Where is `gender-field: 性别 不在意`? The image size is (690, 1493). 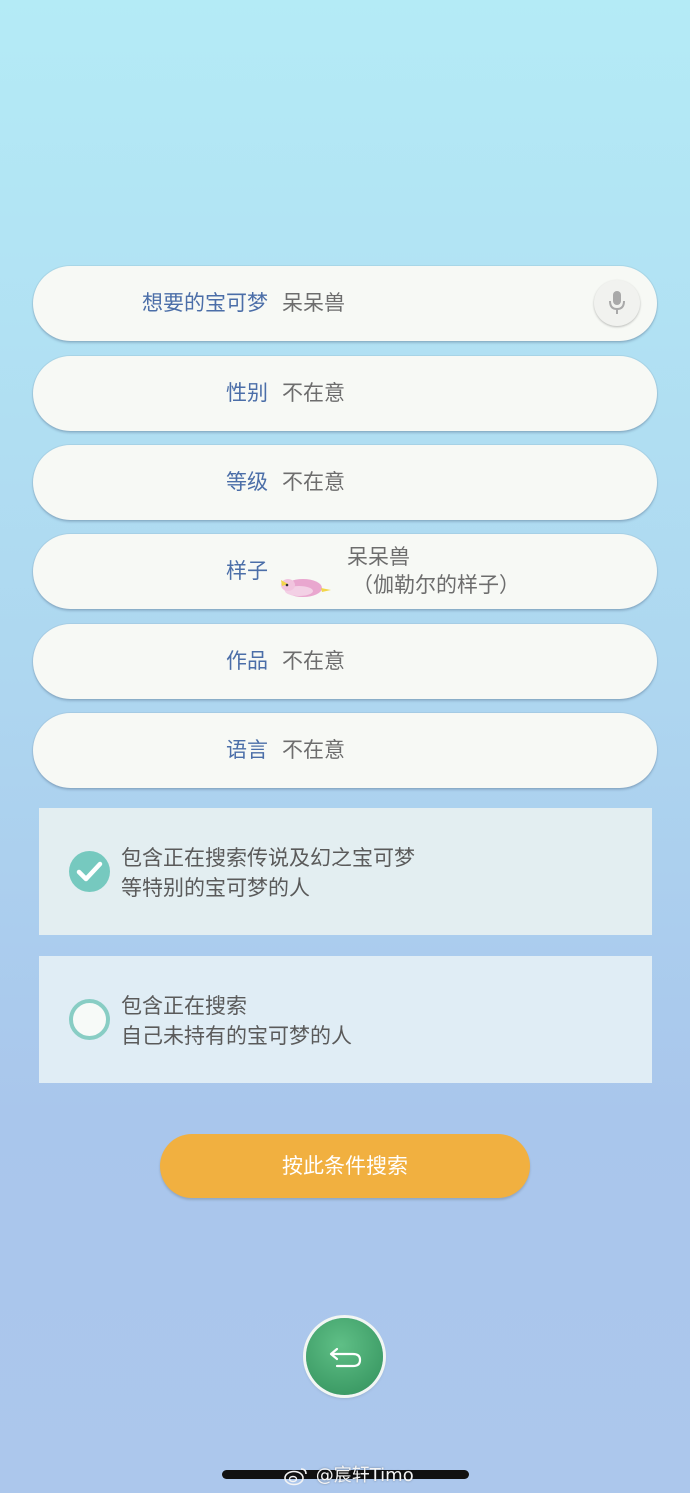
gender-field: 性别 不在意 is located at coordinates (345, 393).